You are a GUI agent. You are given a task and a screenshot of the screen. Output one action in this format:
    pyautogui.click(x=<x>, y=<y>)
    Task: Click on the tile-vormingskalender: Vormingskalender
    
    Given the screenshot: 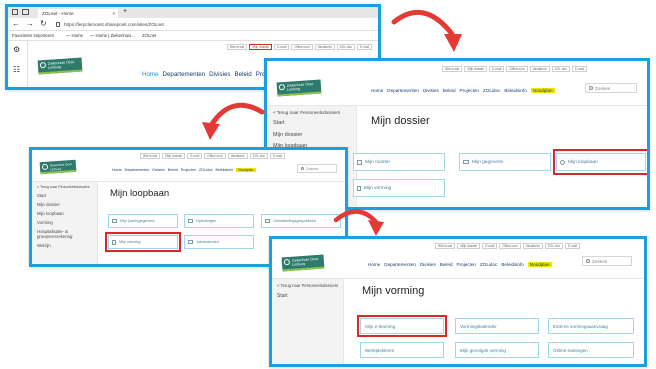 What is the action you would take?
    pyautogui.click(x=497, y=326)
    